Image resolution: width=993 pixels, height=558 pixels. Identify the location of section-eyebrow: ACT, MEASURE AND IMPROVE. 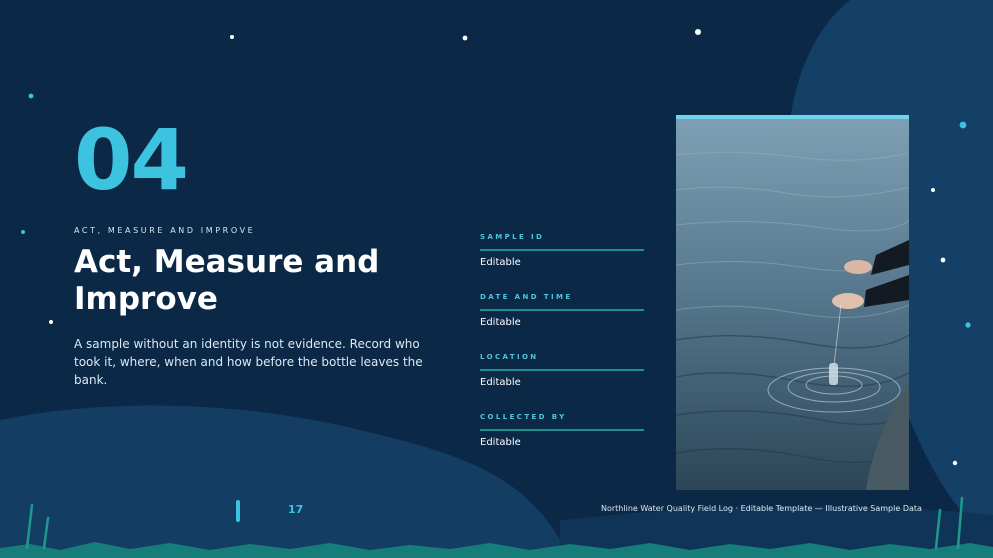
(165, 230).